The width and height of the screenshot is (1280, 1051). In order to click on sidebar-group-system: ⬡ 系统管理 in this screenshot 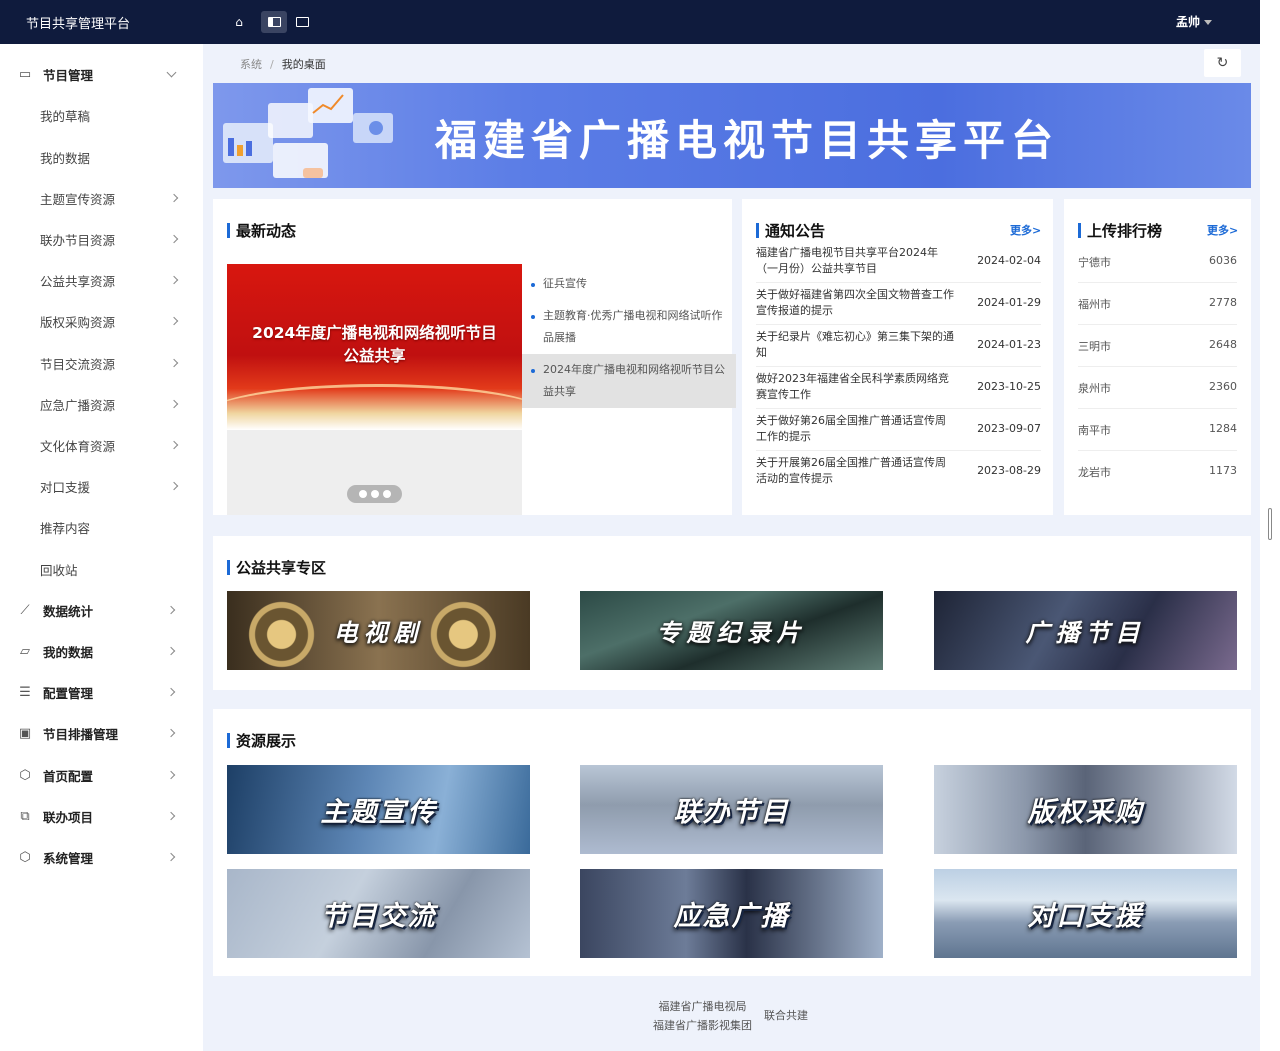, I will do `click(101, 857)`.